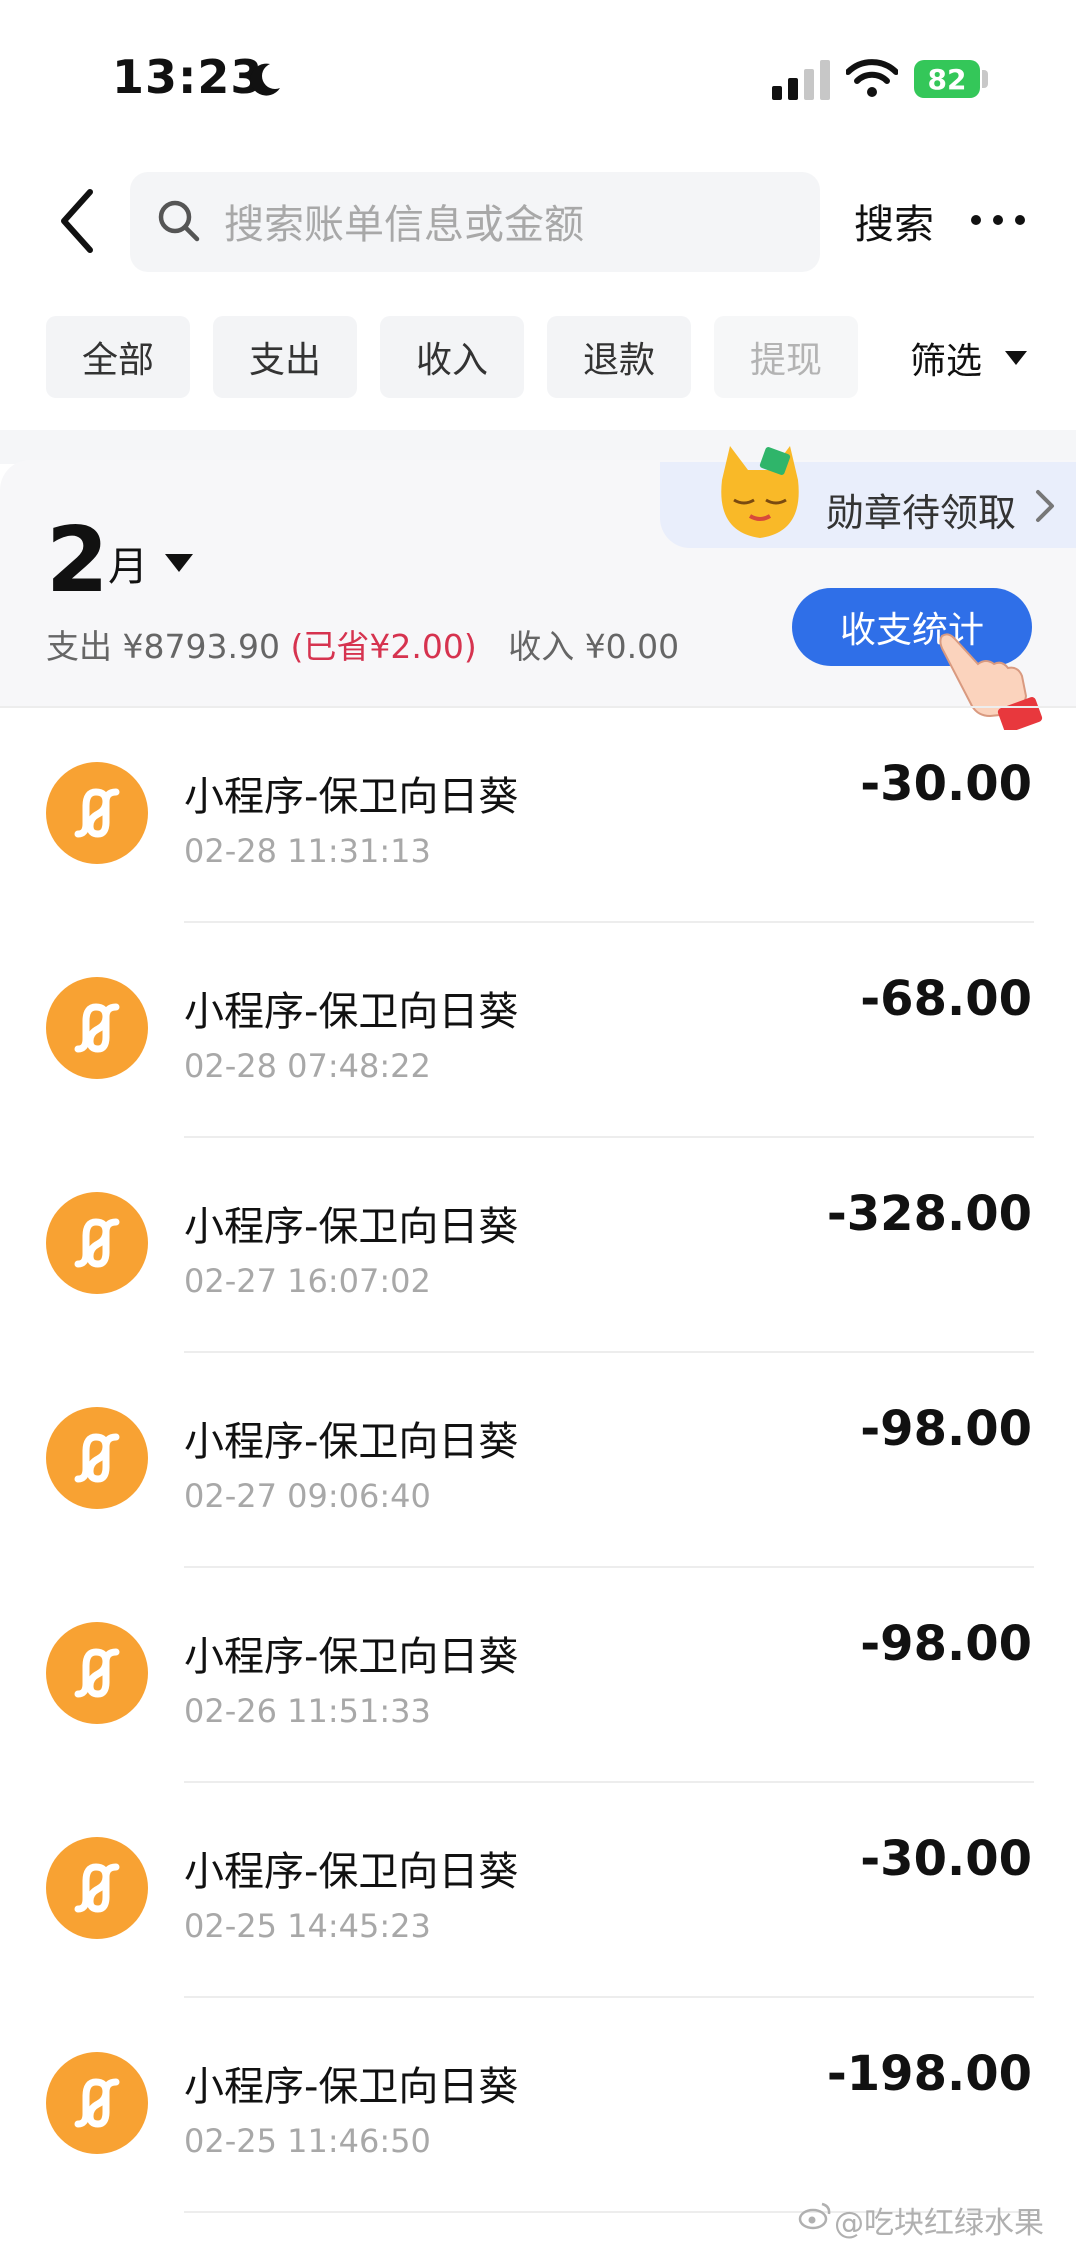  What do you see at coordinates (307, 1066) in the screenshot?
I see `transaction-time: 02-28 07:48:22` at bounding box center [307, 1066].